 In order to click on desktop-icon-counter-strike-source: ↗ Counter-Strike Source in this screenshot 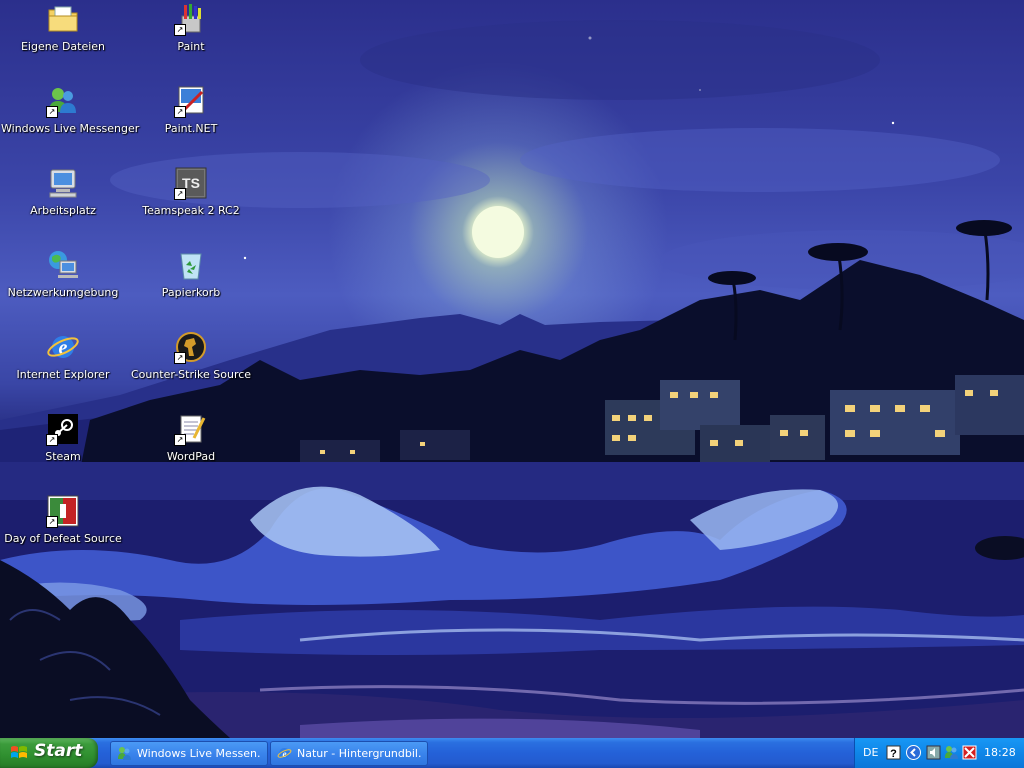, I will do `click(191, 355)`.